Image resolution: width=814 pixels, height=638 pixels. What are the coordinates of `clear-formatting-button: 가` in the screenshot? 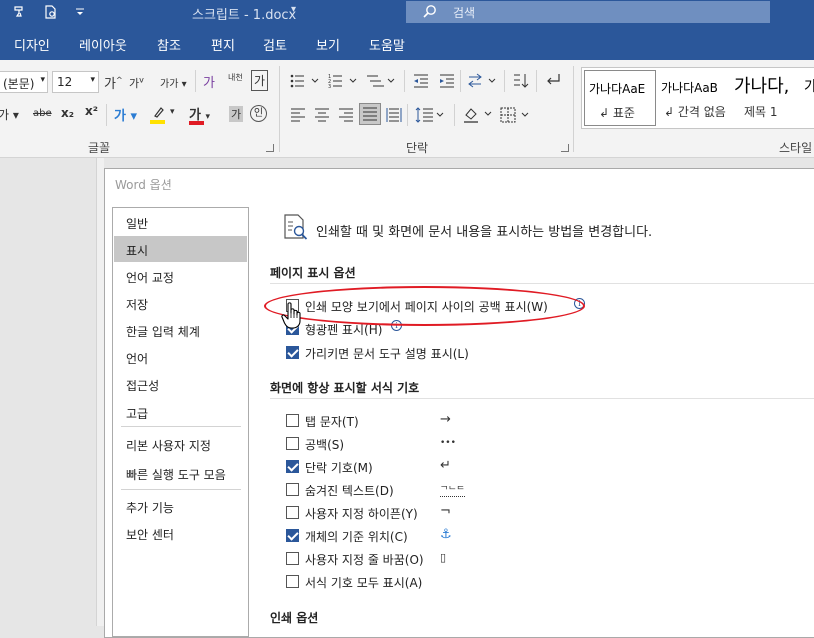 It's located at (209, 81).